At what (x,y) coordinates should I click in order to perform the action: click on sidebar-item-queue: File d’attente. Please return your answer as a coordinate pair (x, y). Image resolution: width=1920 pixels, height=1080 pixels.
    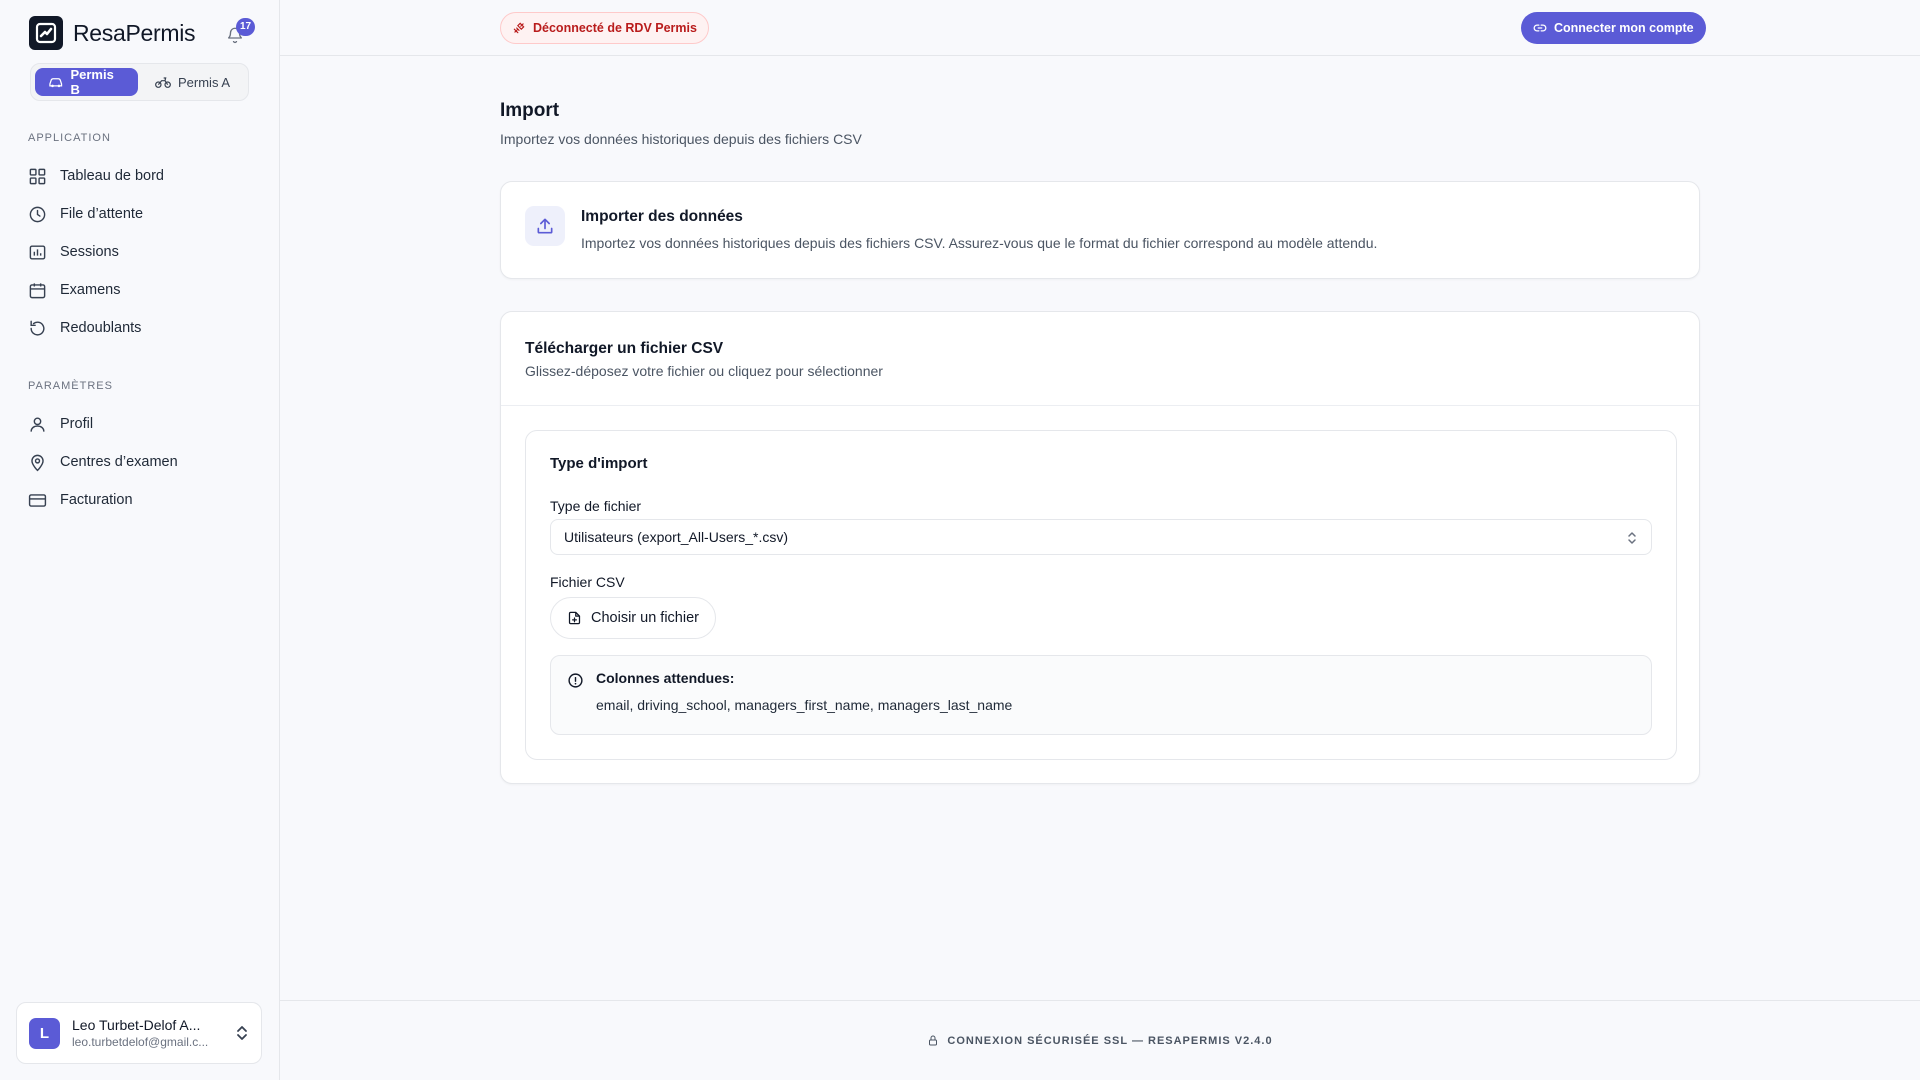
    Looking at the image, I should click on (85, 214).